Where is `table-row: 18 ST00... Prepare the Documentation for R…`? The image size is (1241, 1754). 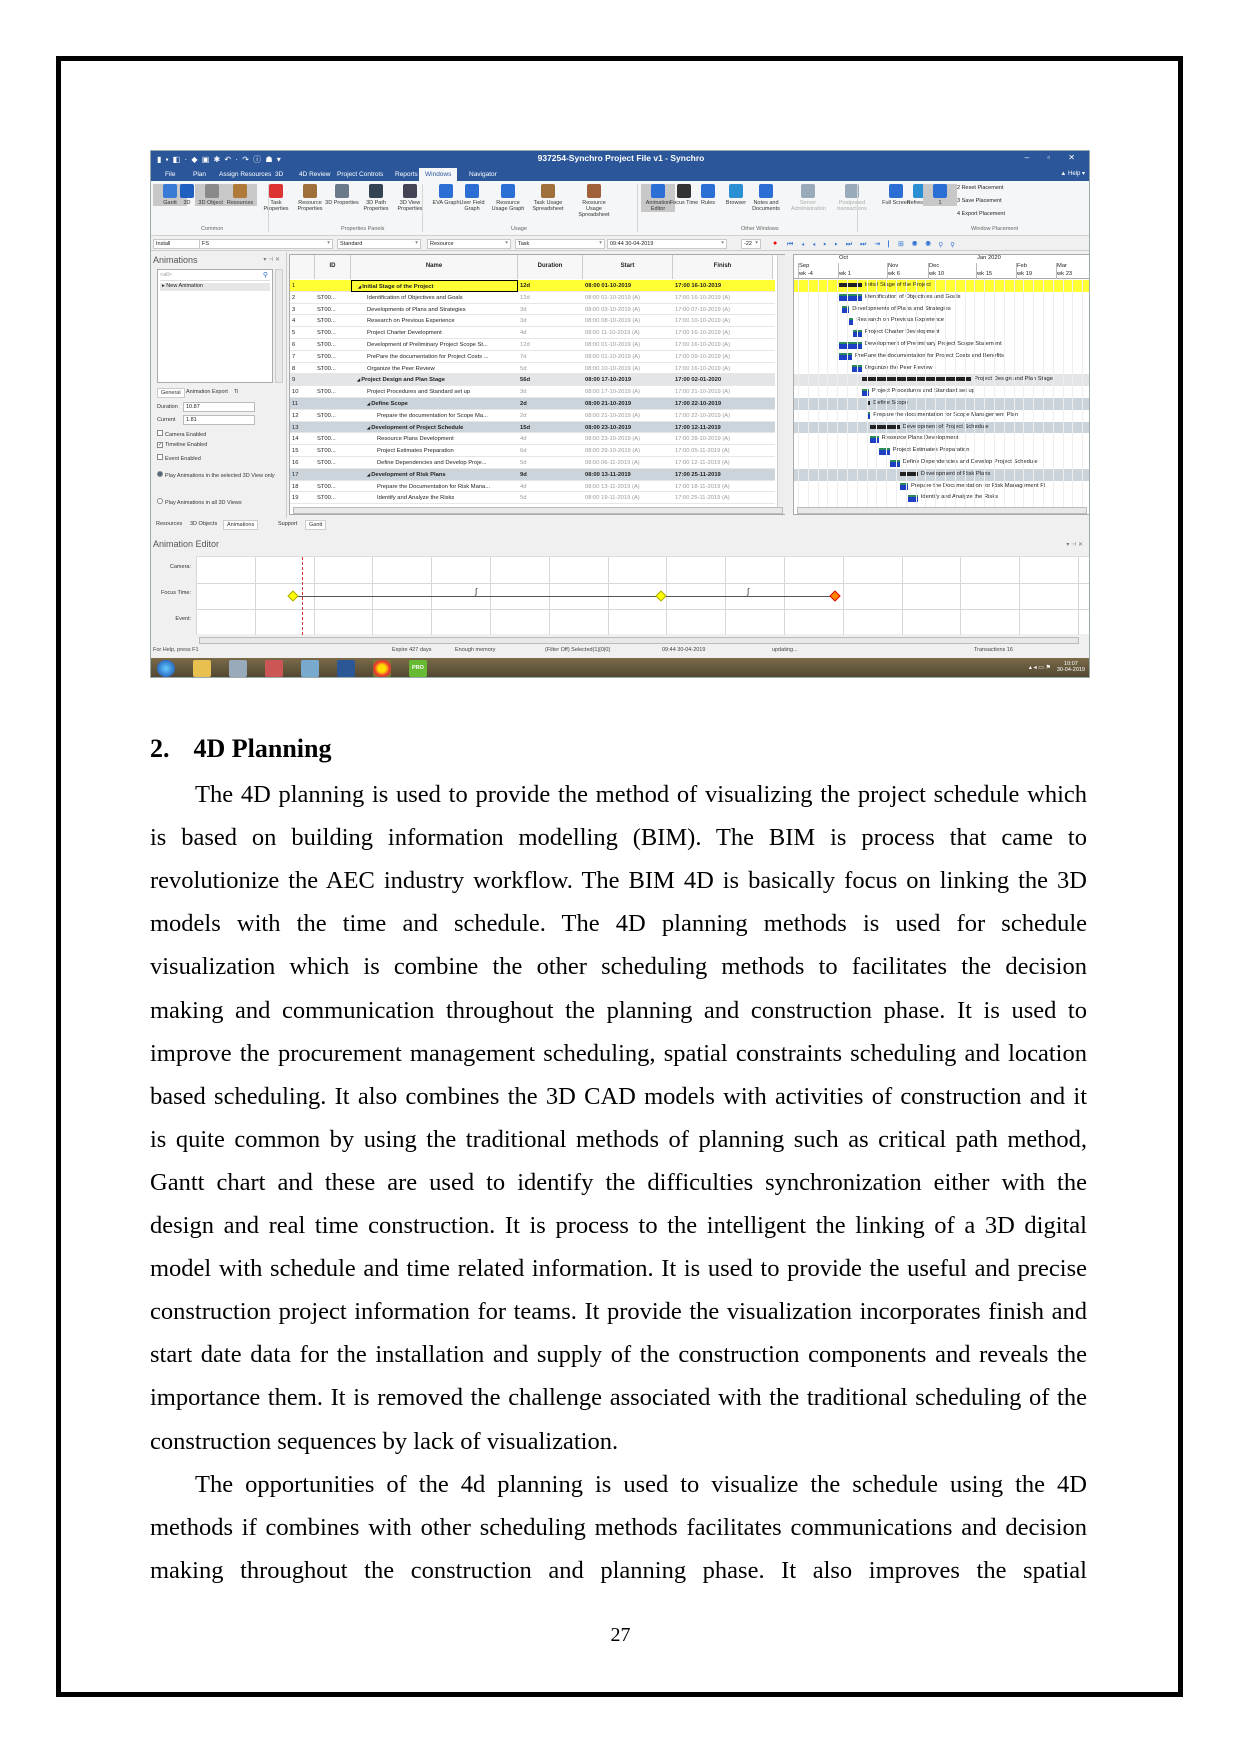 table-row: 18 ST00... Prepare the Documentation for R… is located at coordinates (532, 486).